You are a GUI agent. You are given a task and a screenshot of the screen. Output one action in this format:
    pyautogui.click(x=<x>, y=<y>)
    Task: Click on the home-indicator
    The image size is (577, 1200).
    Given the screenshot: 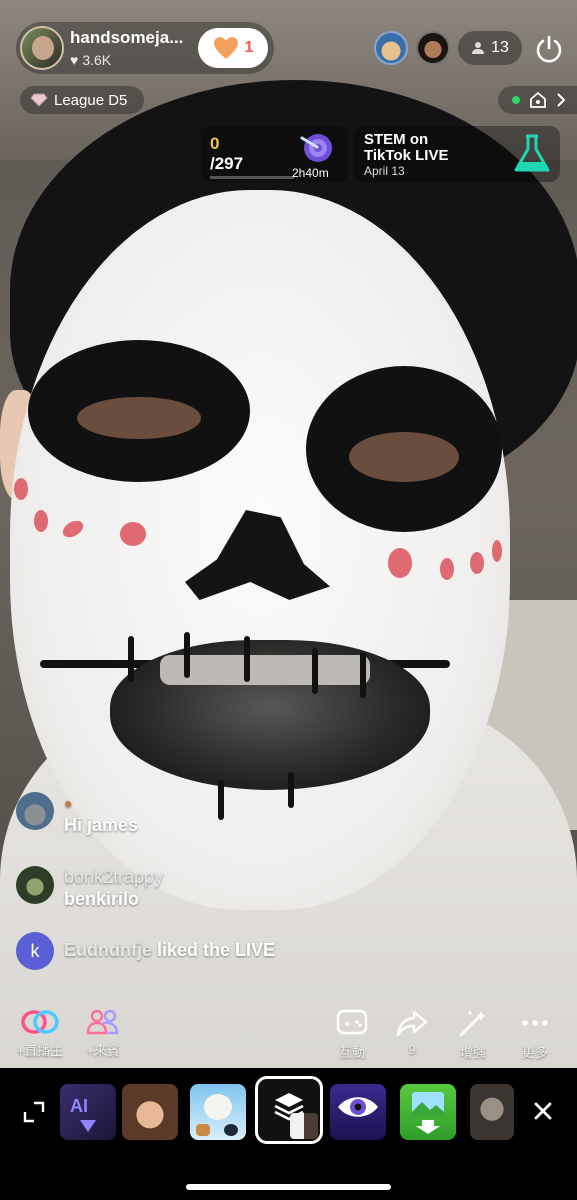 What is the action you would take?
    pyautogui.click(x=288, y=1187)
    